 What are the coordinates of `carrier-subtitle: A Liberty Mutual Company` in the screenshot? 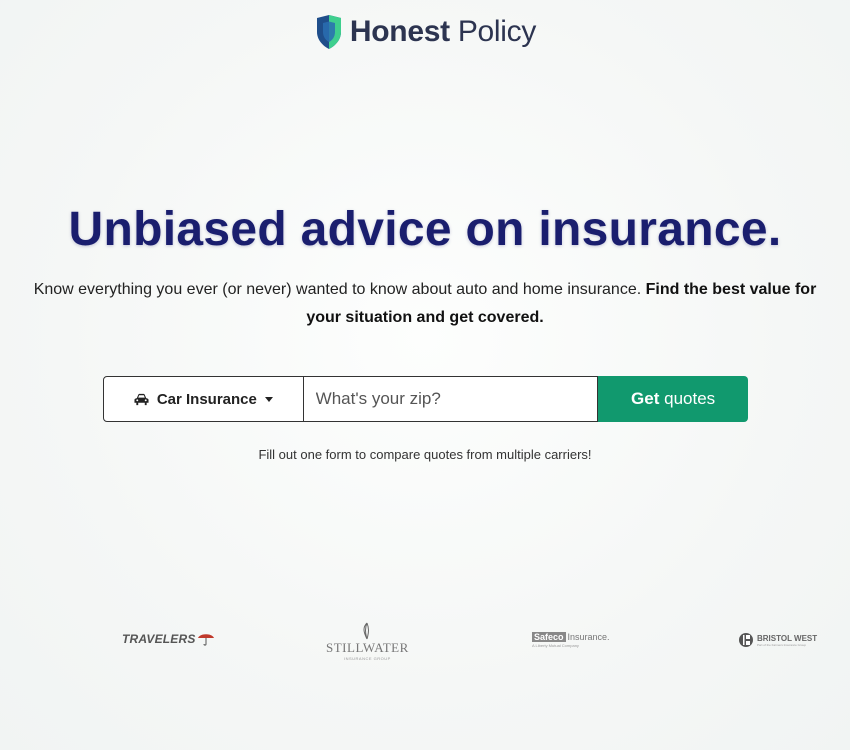 It's located at (555, 645).